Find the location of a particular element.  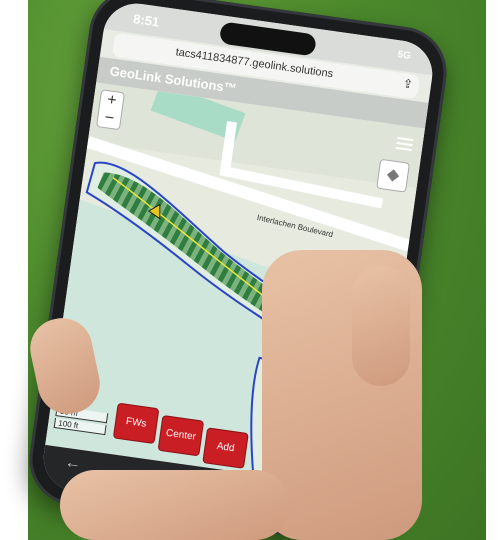

fws-button: FWs is located at coordinates (136, 423).